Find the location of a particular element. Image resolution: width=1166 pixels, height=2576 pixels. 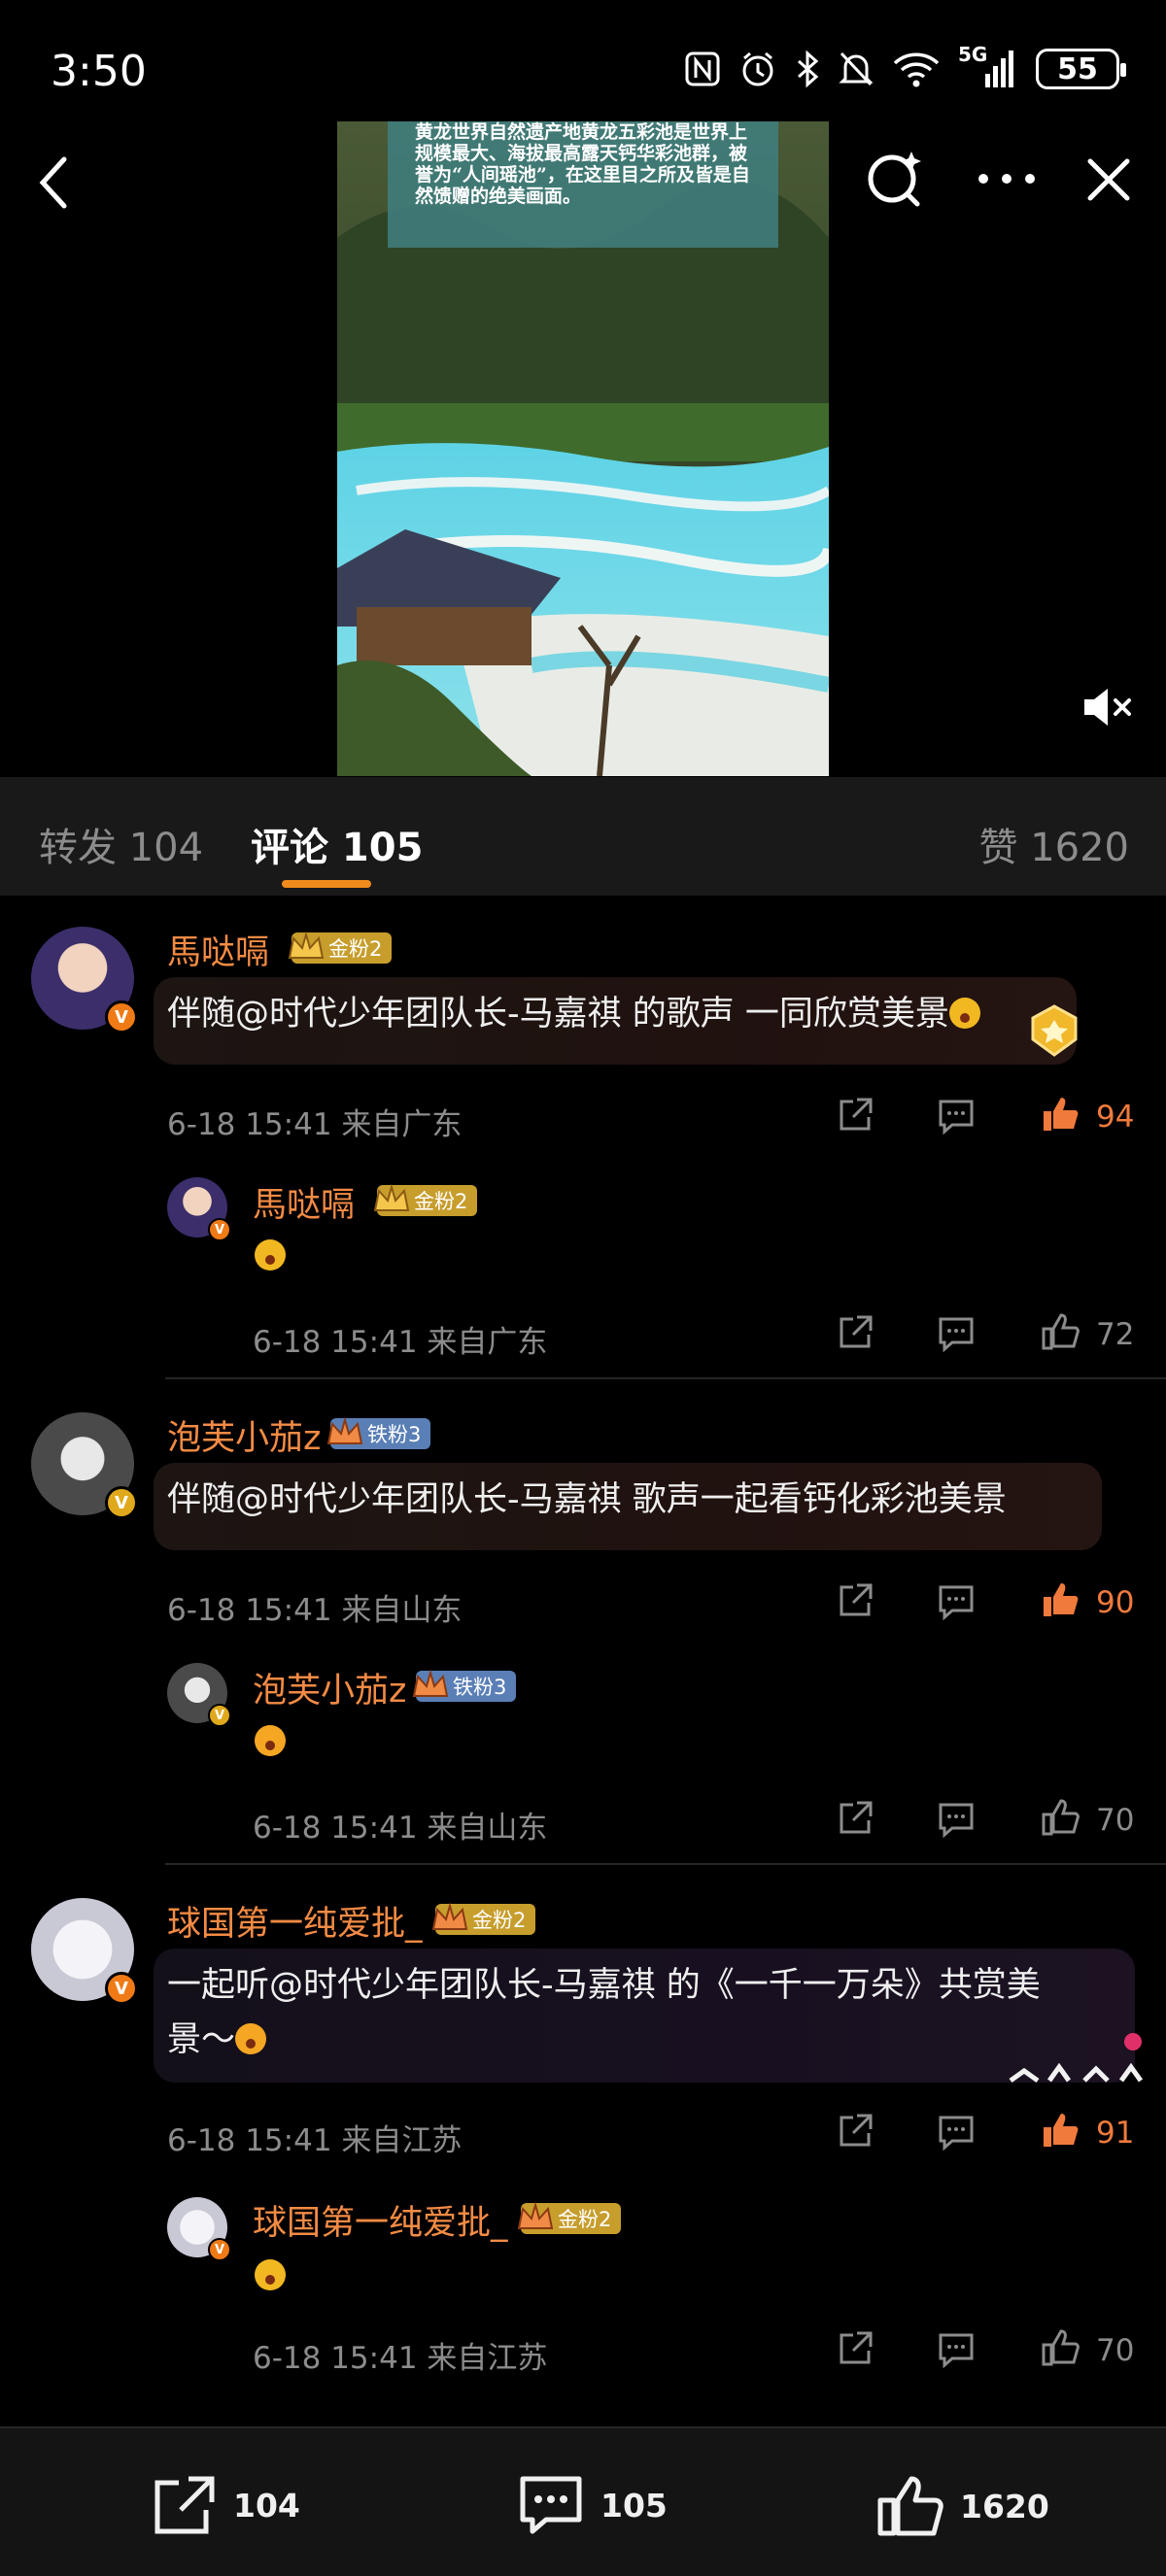

more-icon is located at coordinates (1006, 179).